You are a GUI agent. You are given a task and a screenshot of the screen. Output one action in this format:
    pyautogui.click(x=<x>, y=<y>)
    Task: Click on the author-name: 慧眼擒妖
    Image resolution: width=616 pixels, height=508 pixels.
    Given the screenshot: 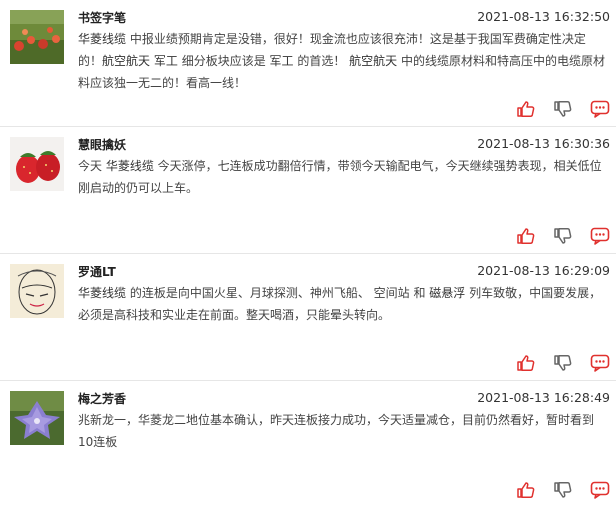 What is the action you would take?
    pyautogui.click(x=102, y=144)
    